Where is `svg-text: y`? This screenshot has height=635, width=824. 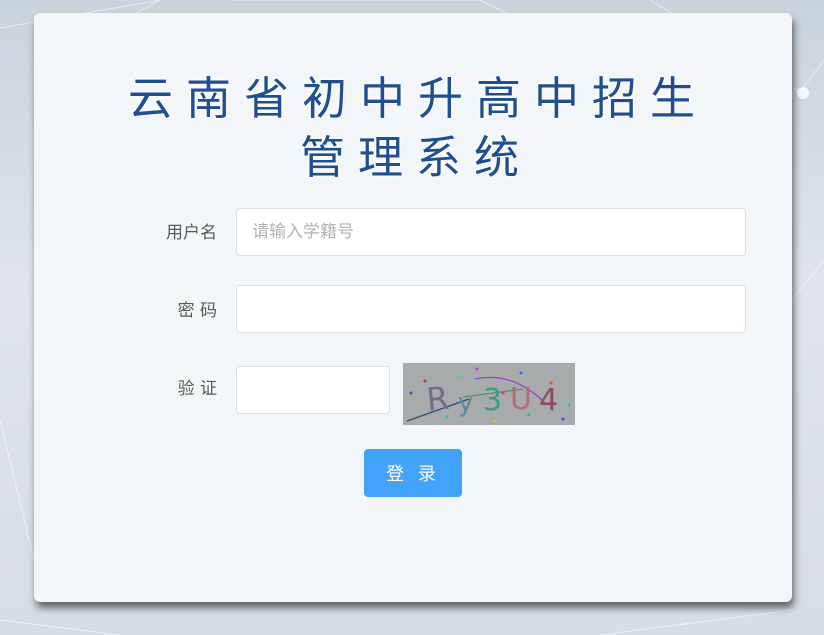 svg-text: y is located at coordinates (465, 403).